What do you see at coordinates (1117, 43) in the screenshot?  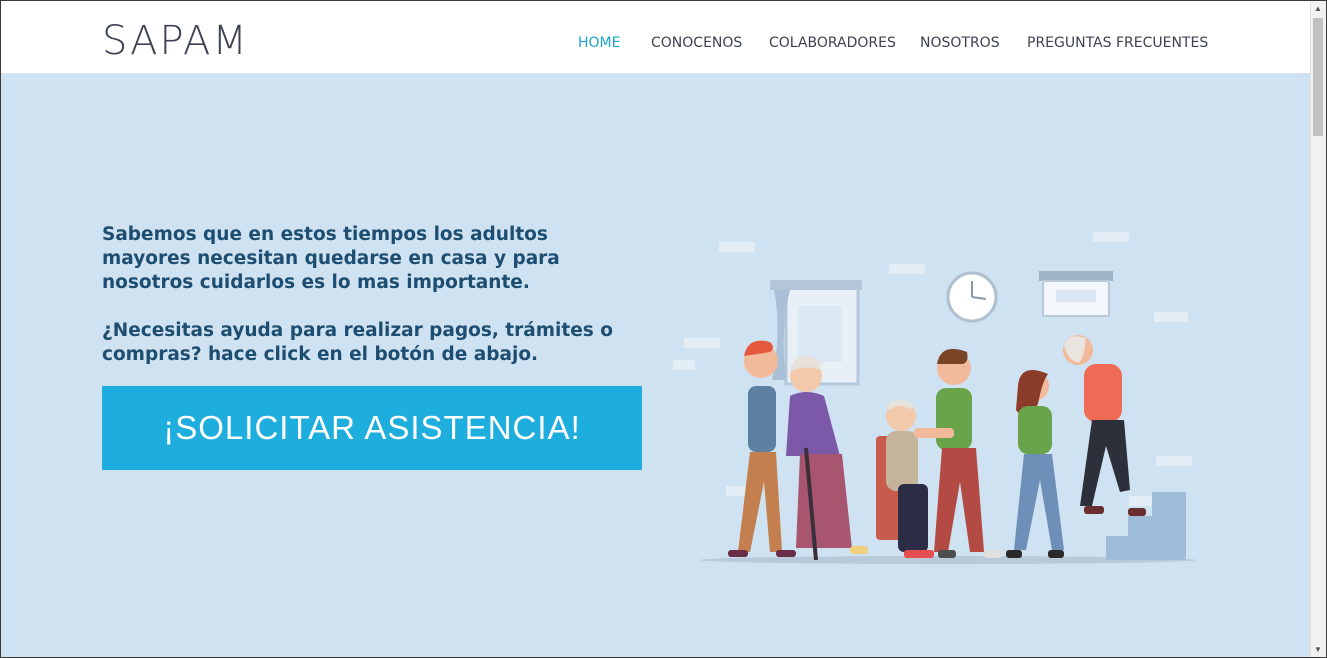 I see `nav-preguntas-frecuentes: PREGUNTAS FRECUENTES` at bounding box center [1117, 43].